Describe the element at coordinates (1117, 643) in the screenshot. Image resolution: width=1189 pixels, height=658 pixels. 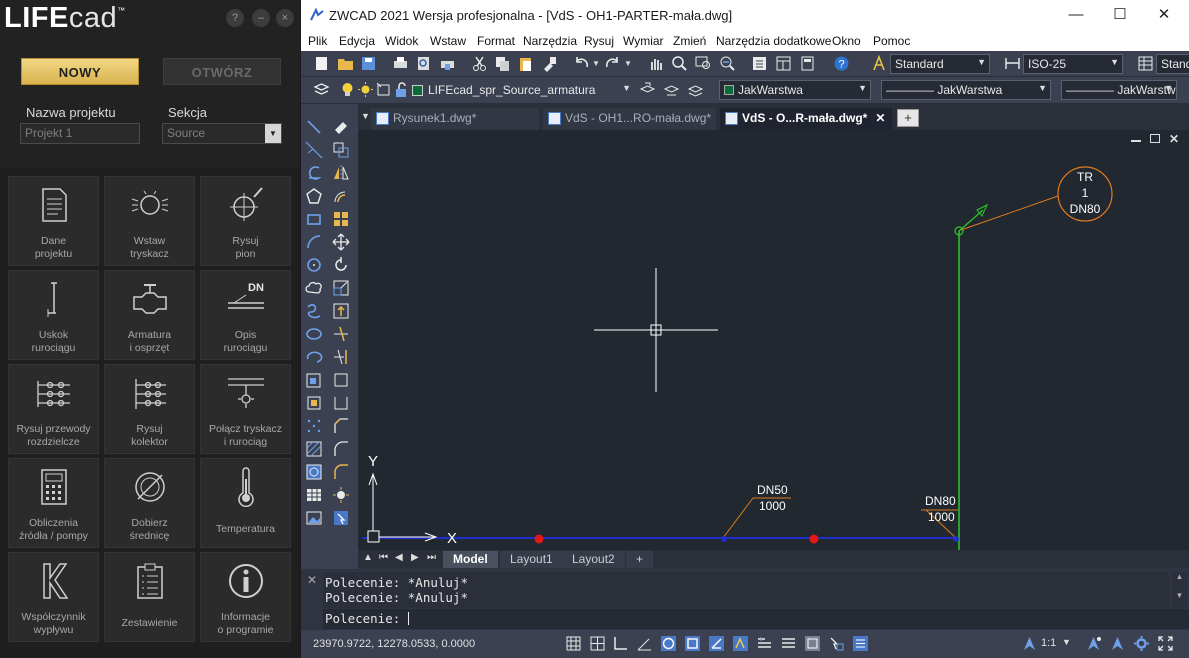
I see `auto-scale-icon` at that location.